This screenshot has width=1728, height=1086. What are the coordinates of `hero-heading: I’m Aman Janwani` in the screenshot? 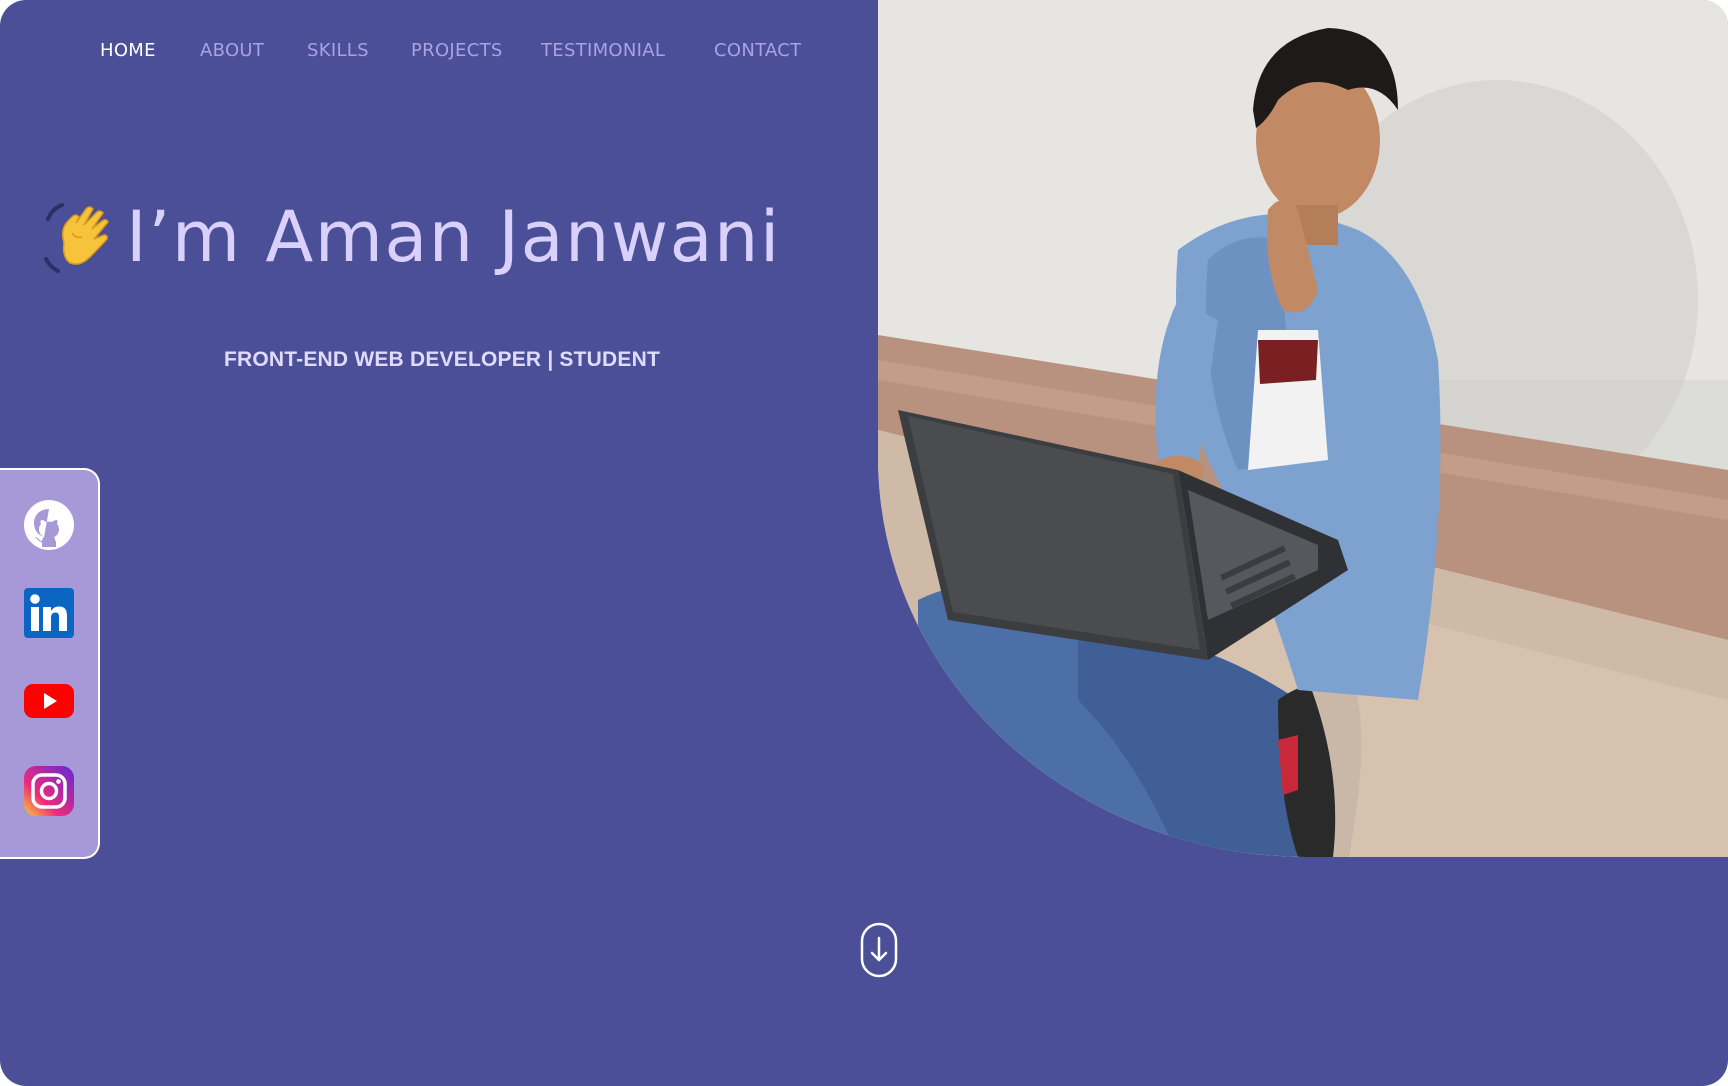 It's located at (411, 237).